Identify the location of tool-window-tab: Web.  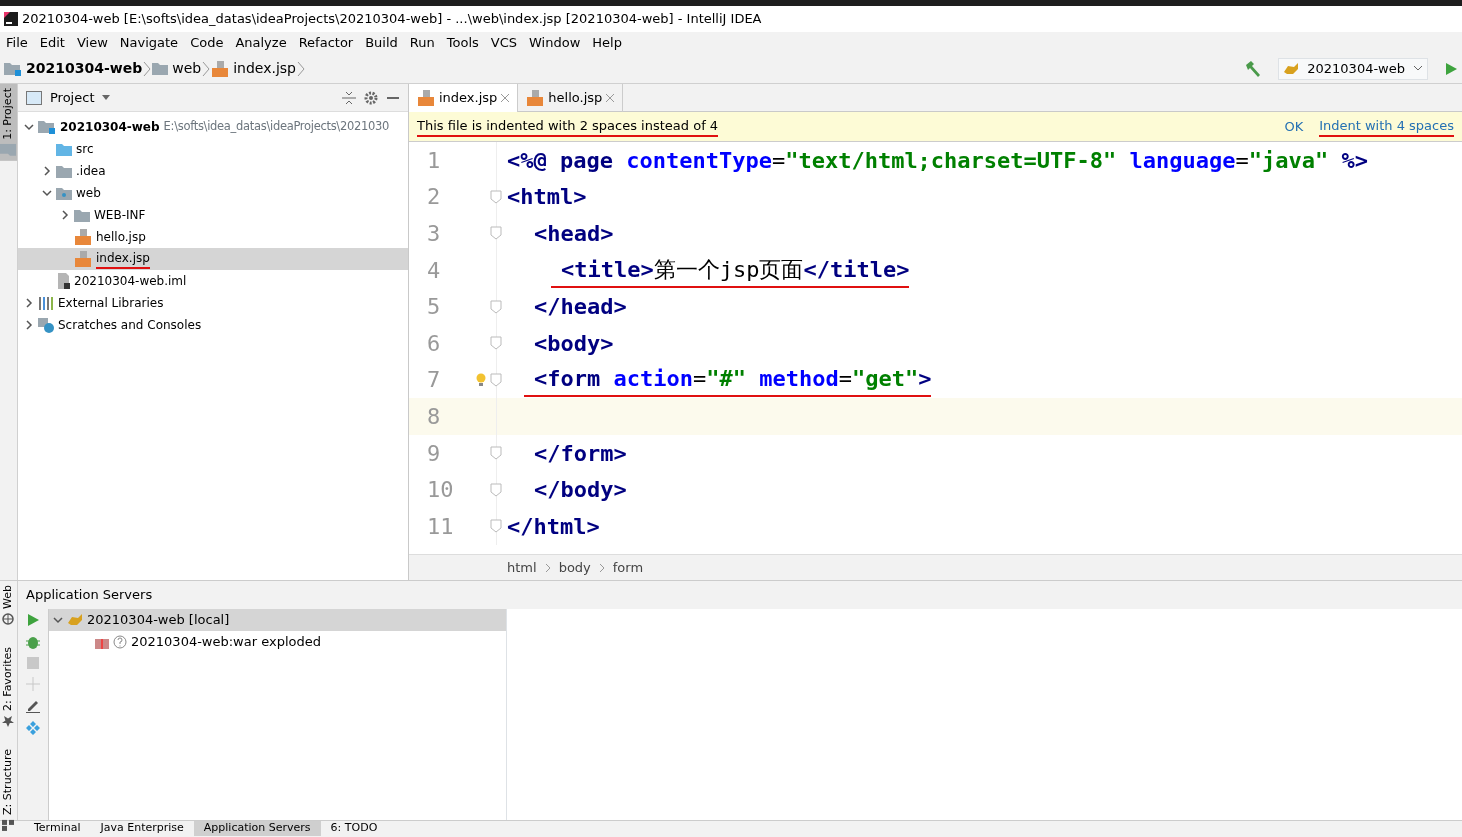
(8, 605).